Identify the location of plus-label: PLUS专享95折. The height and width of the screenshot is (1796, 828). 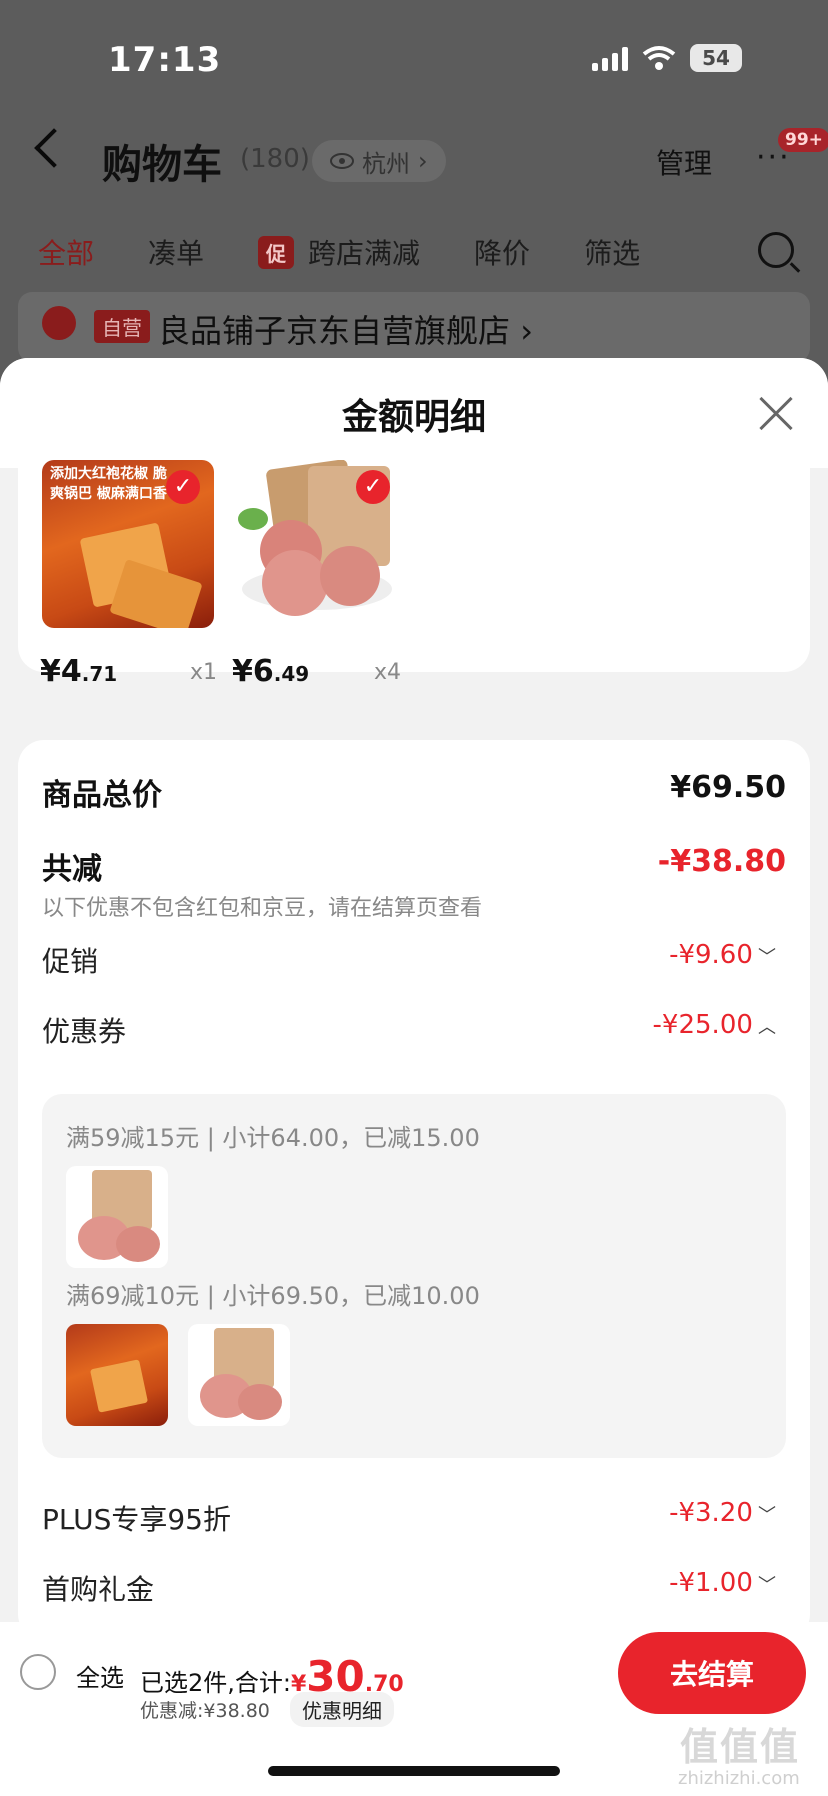
(136, 1519).